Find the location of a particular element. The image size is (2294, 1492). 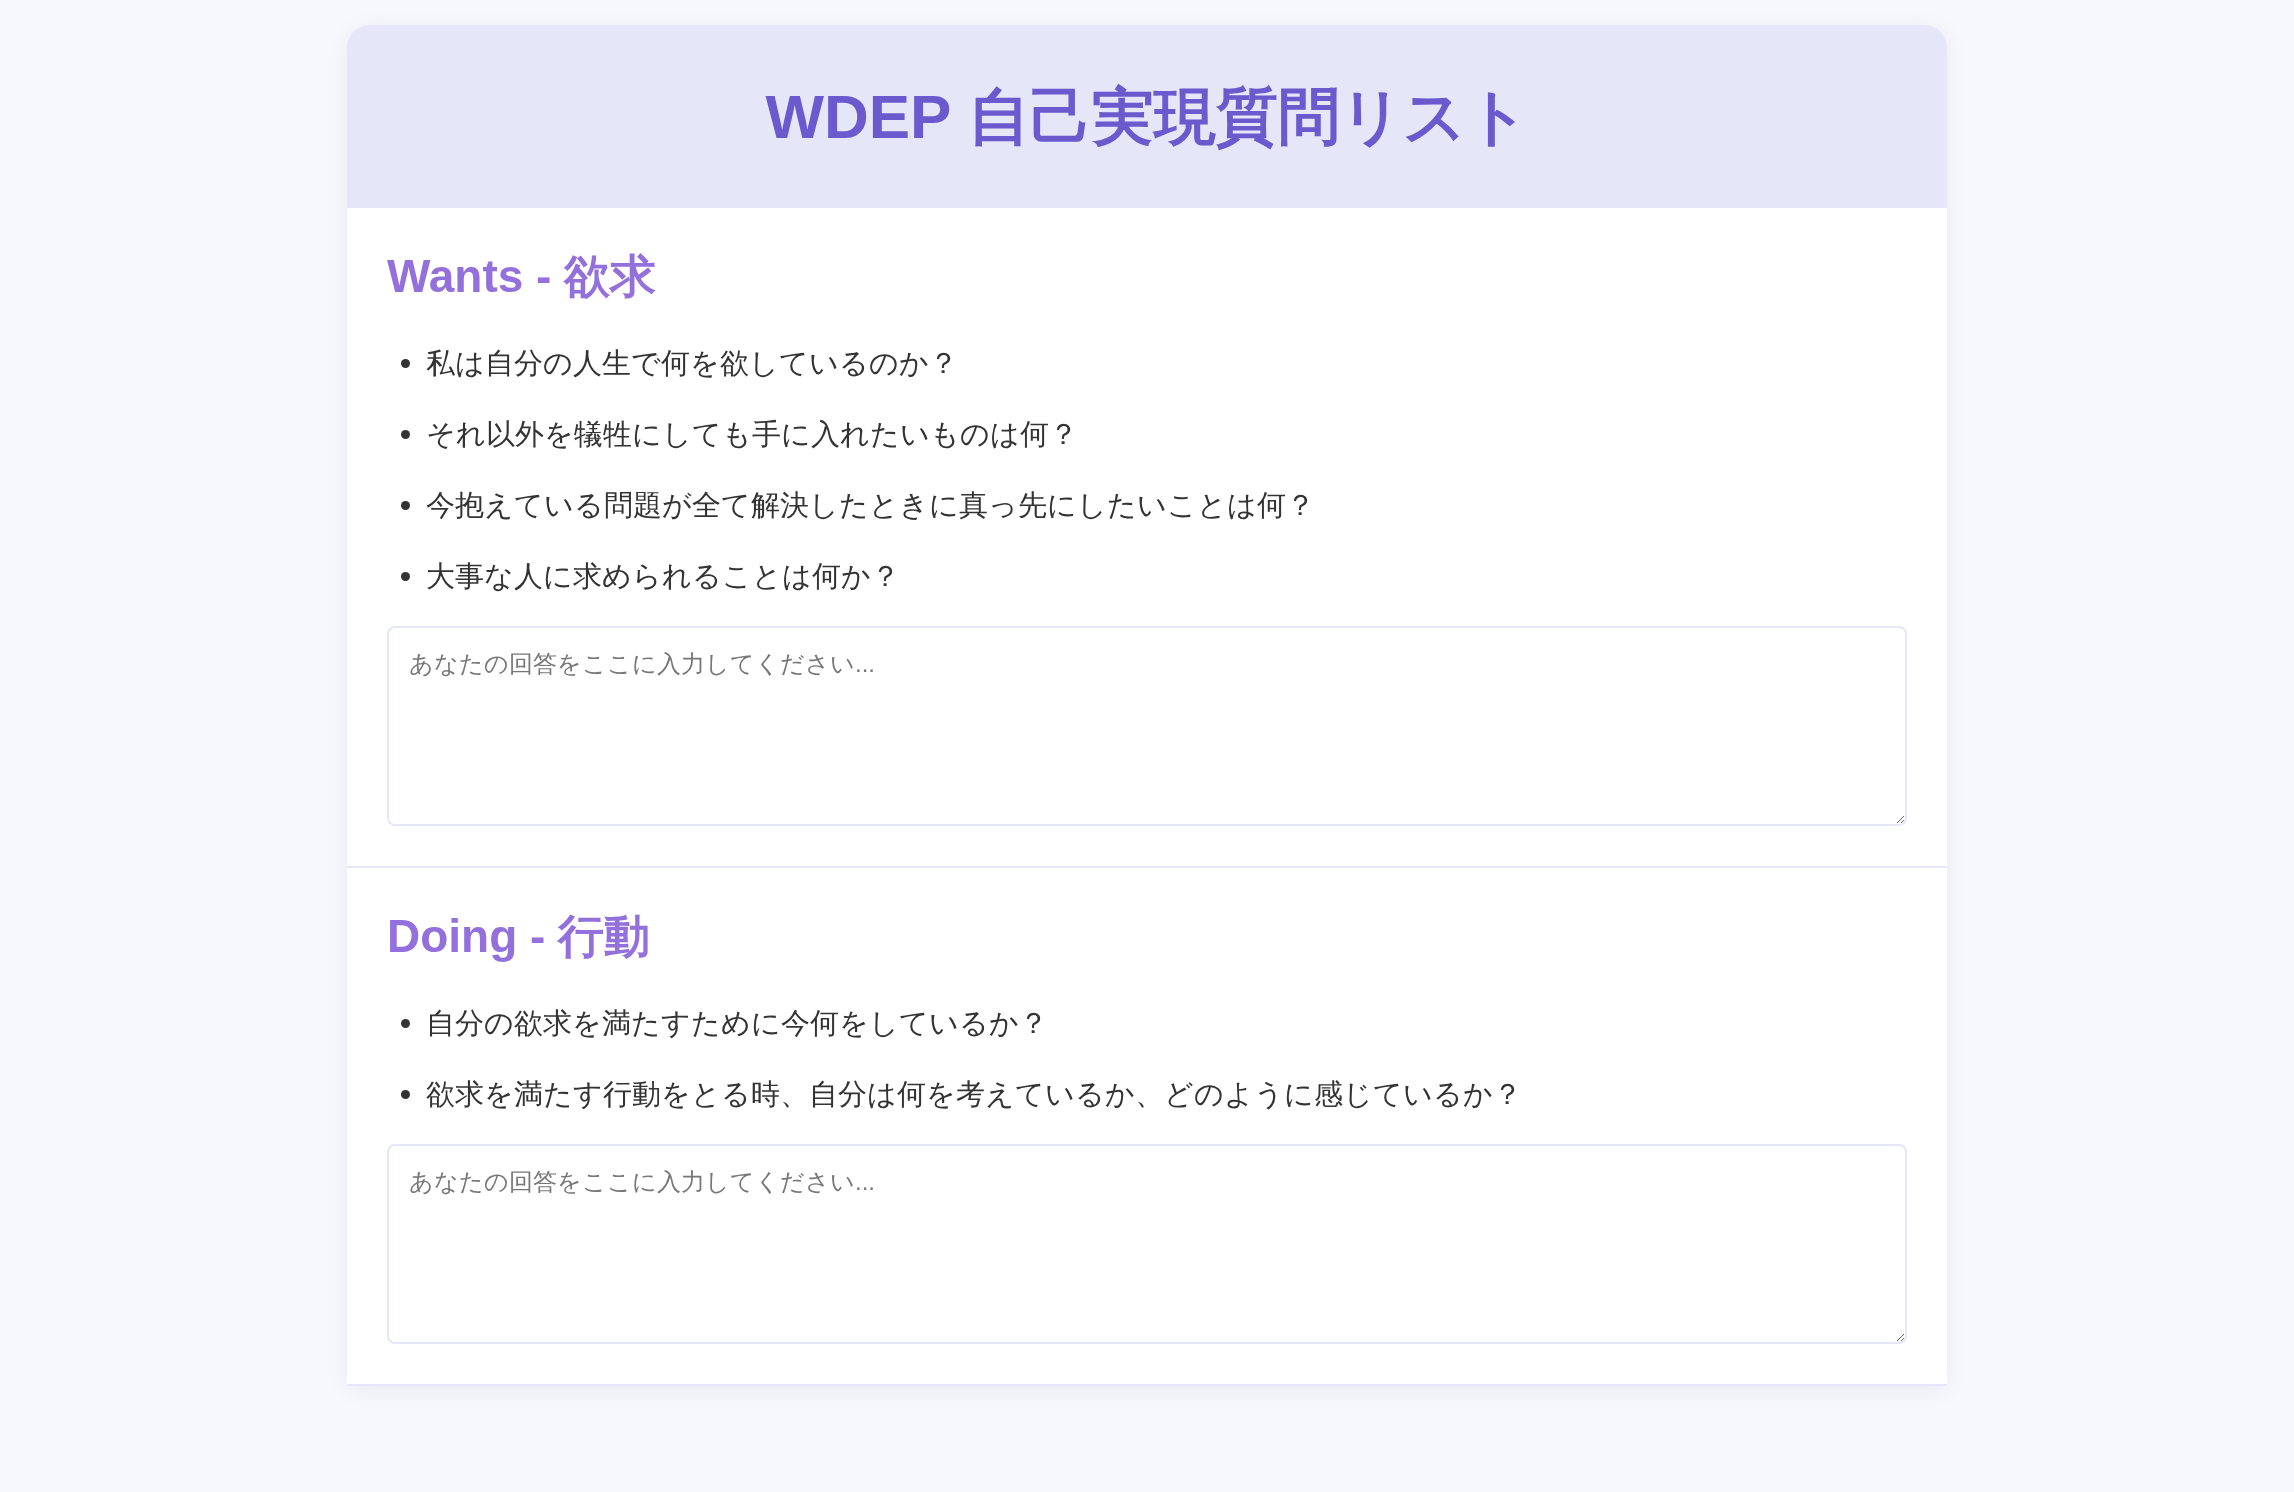

section-heading: Doing - 行動 is located at coordinates (519, 936).